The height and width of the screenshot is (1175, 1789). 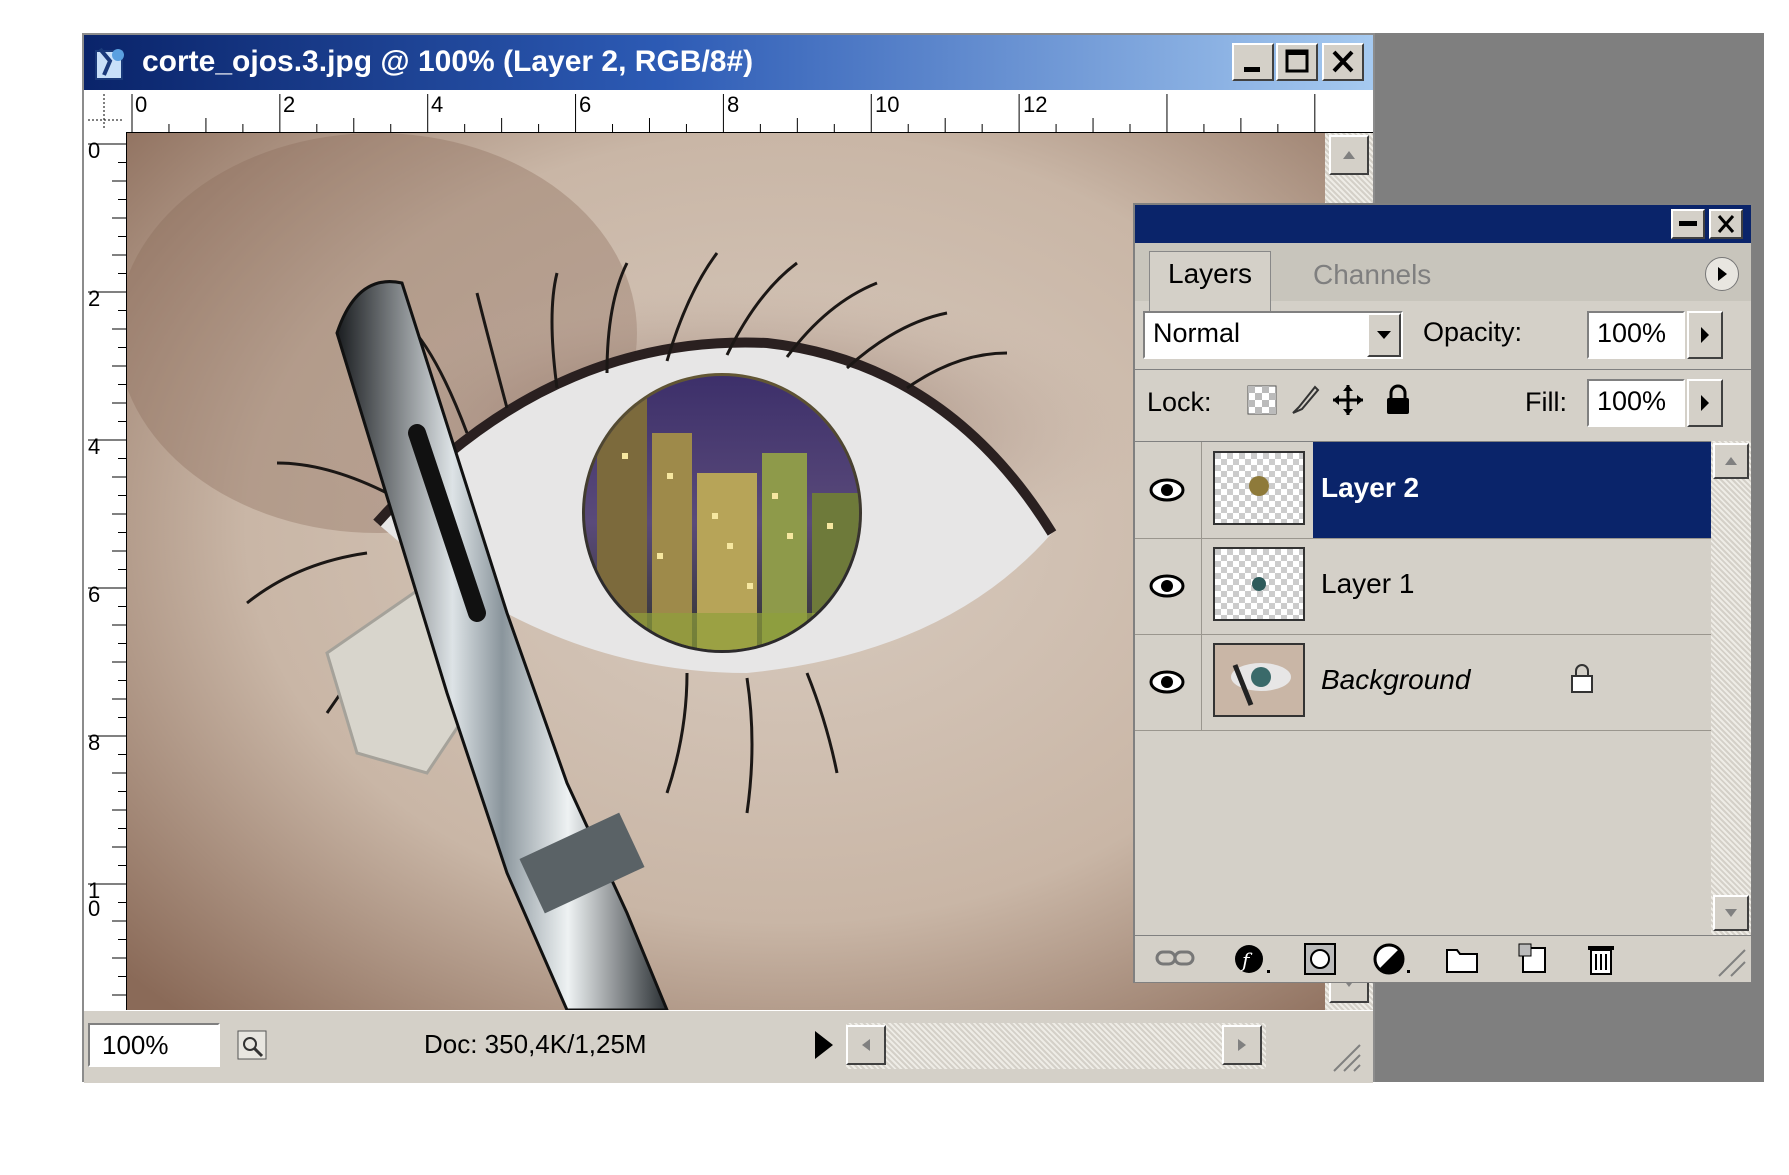 What do you see at coordinates (105, 111) in the screenshot?
I see `ruler-origin` at bounding box center [105, 111].